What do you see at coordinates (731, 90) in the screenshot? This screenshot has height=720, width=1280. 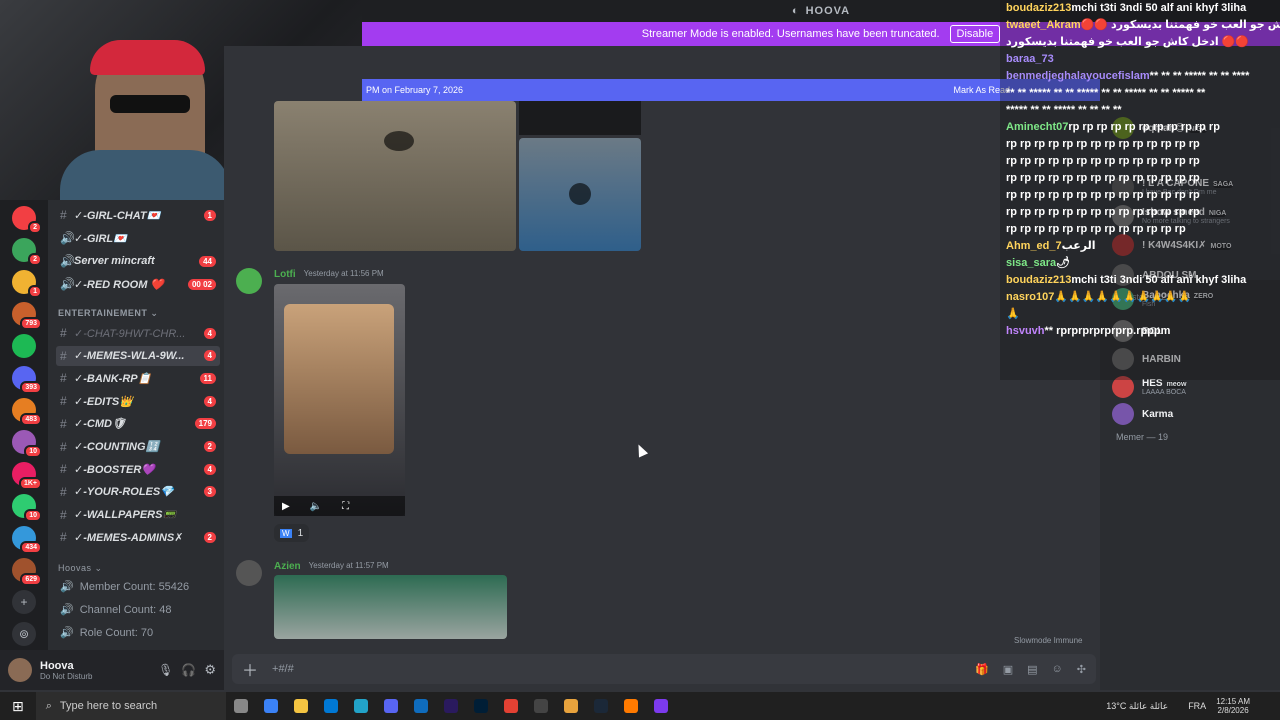 I see `new-messages-bar: PM on February 7, 2026 Mark As Read` at bounding box center [731, 90].